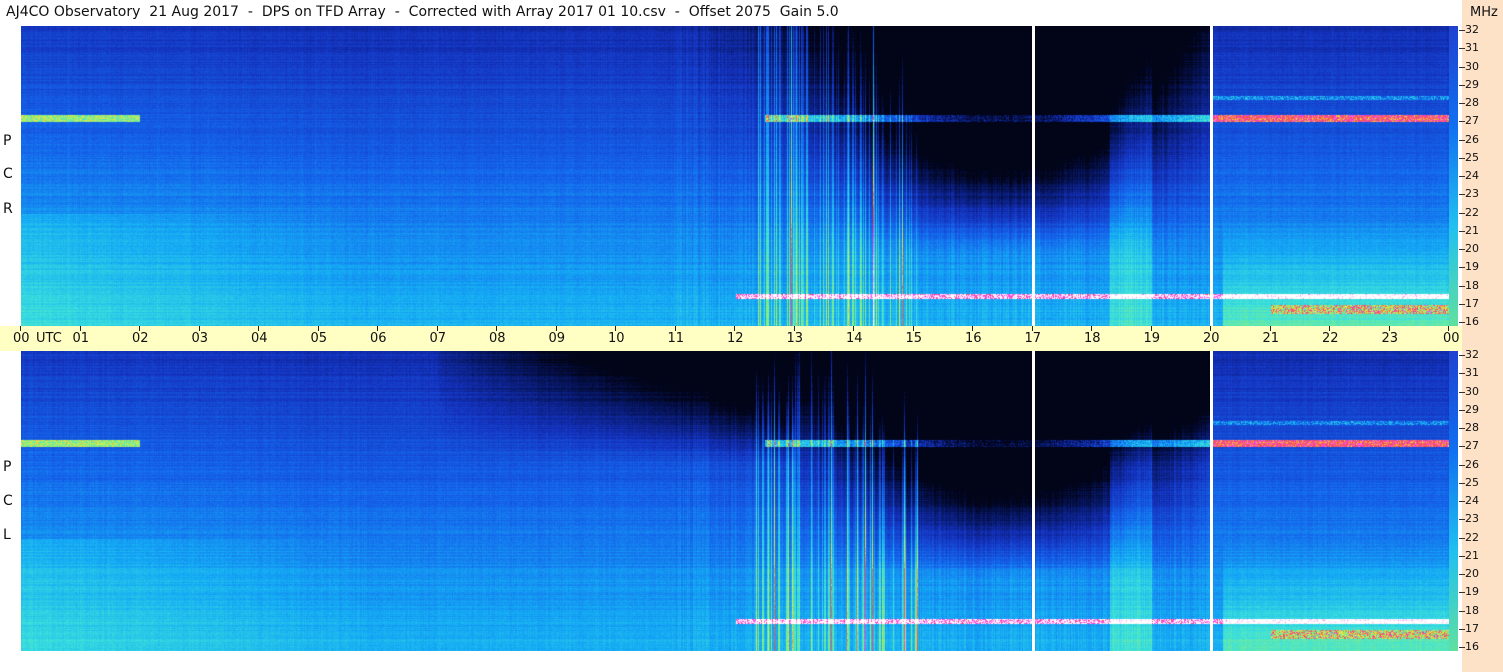 This screenshot has width=1503, height=672. I want to click on utc-unit-label: UTC, so click(49, 338).